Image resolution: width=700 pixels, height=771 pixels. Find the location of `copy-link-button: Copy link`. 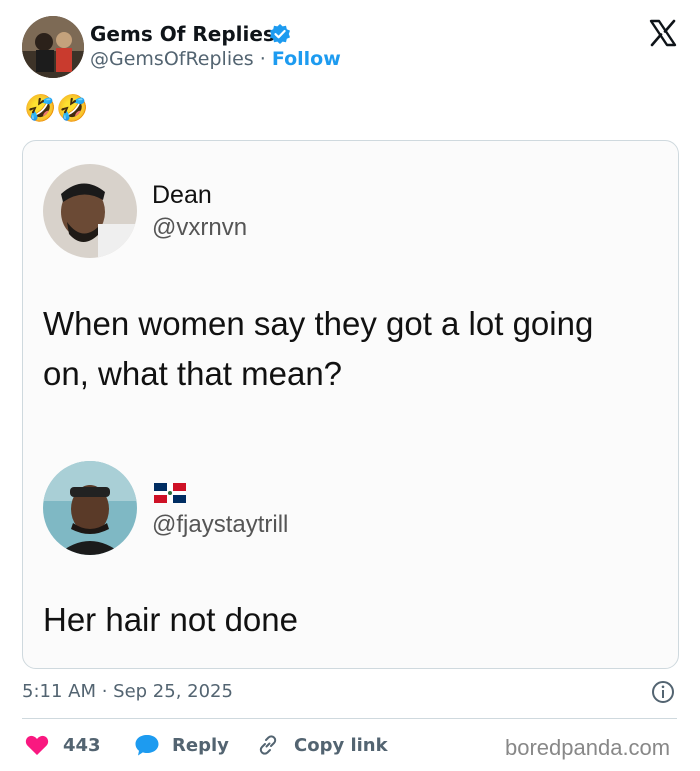

copy-link-button: Copy link is located at coordinates (322, 745).